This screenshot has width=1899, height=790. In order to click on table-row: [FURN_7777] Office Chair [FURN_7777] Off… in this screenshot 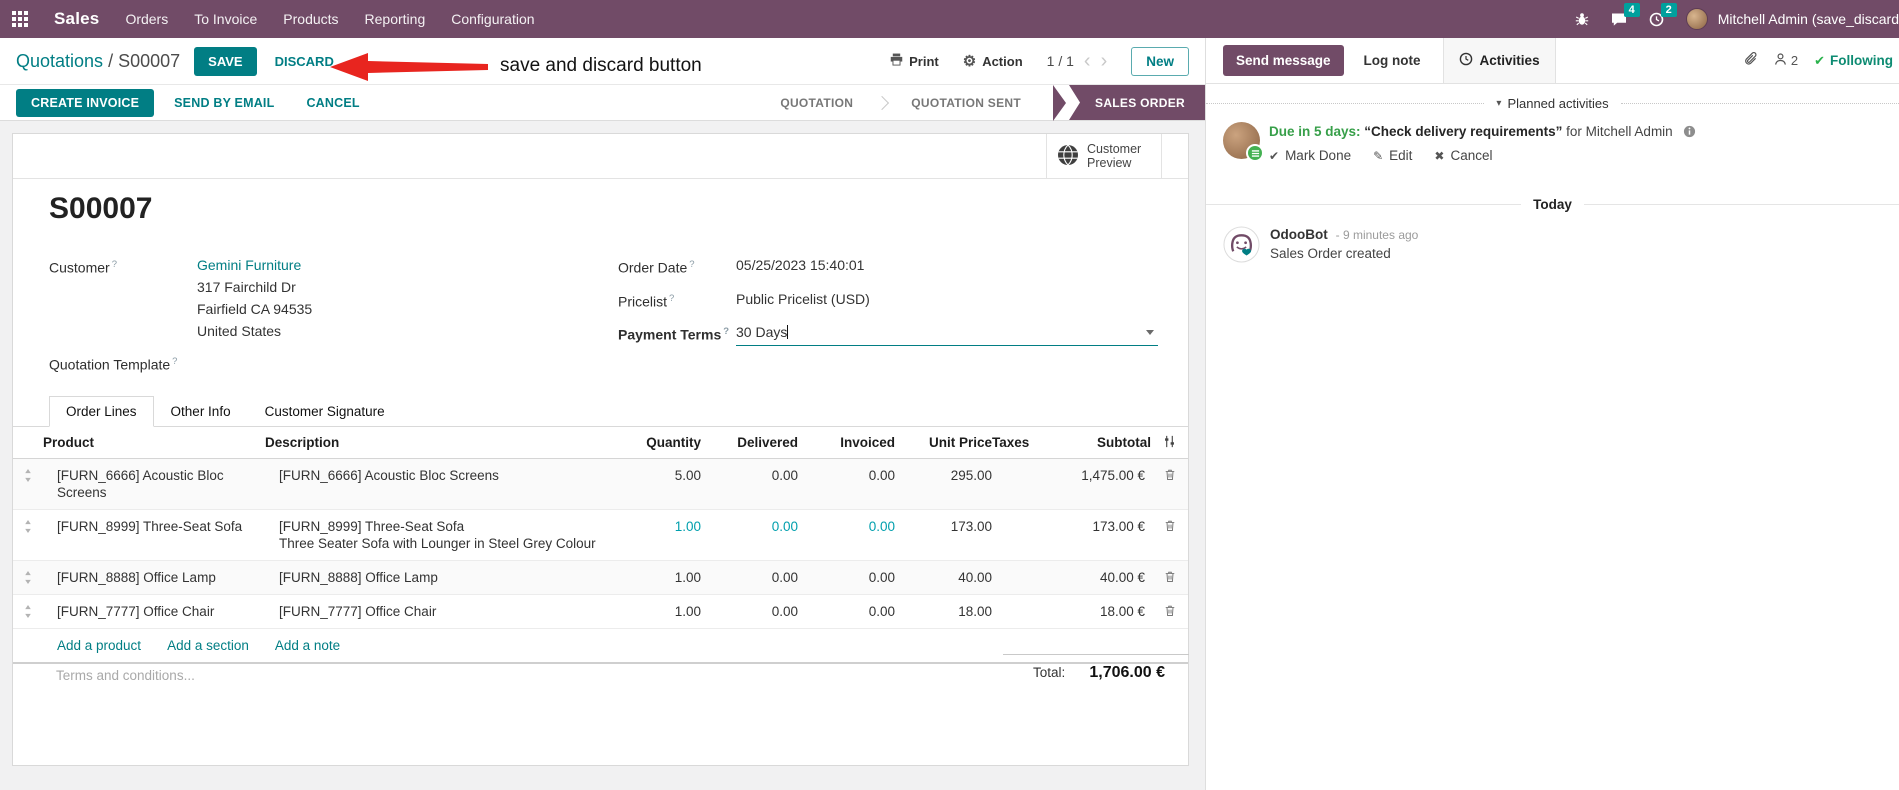, I will do `click(600, 612)`.